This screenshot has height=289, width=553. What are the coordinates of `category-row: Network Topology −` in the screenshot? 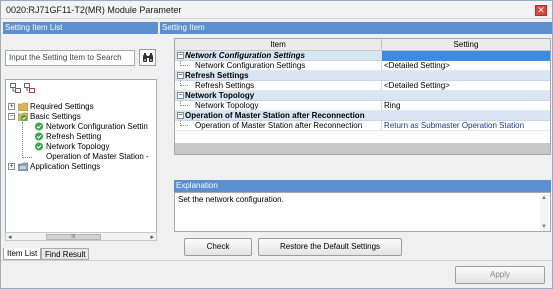 It's located at (362, 96).